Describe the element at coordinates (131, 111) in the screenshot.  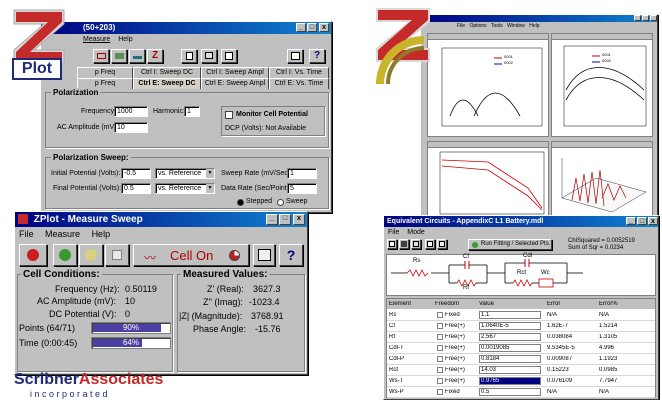
I see `frequency-input: 1000` at that location.